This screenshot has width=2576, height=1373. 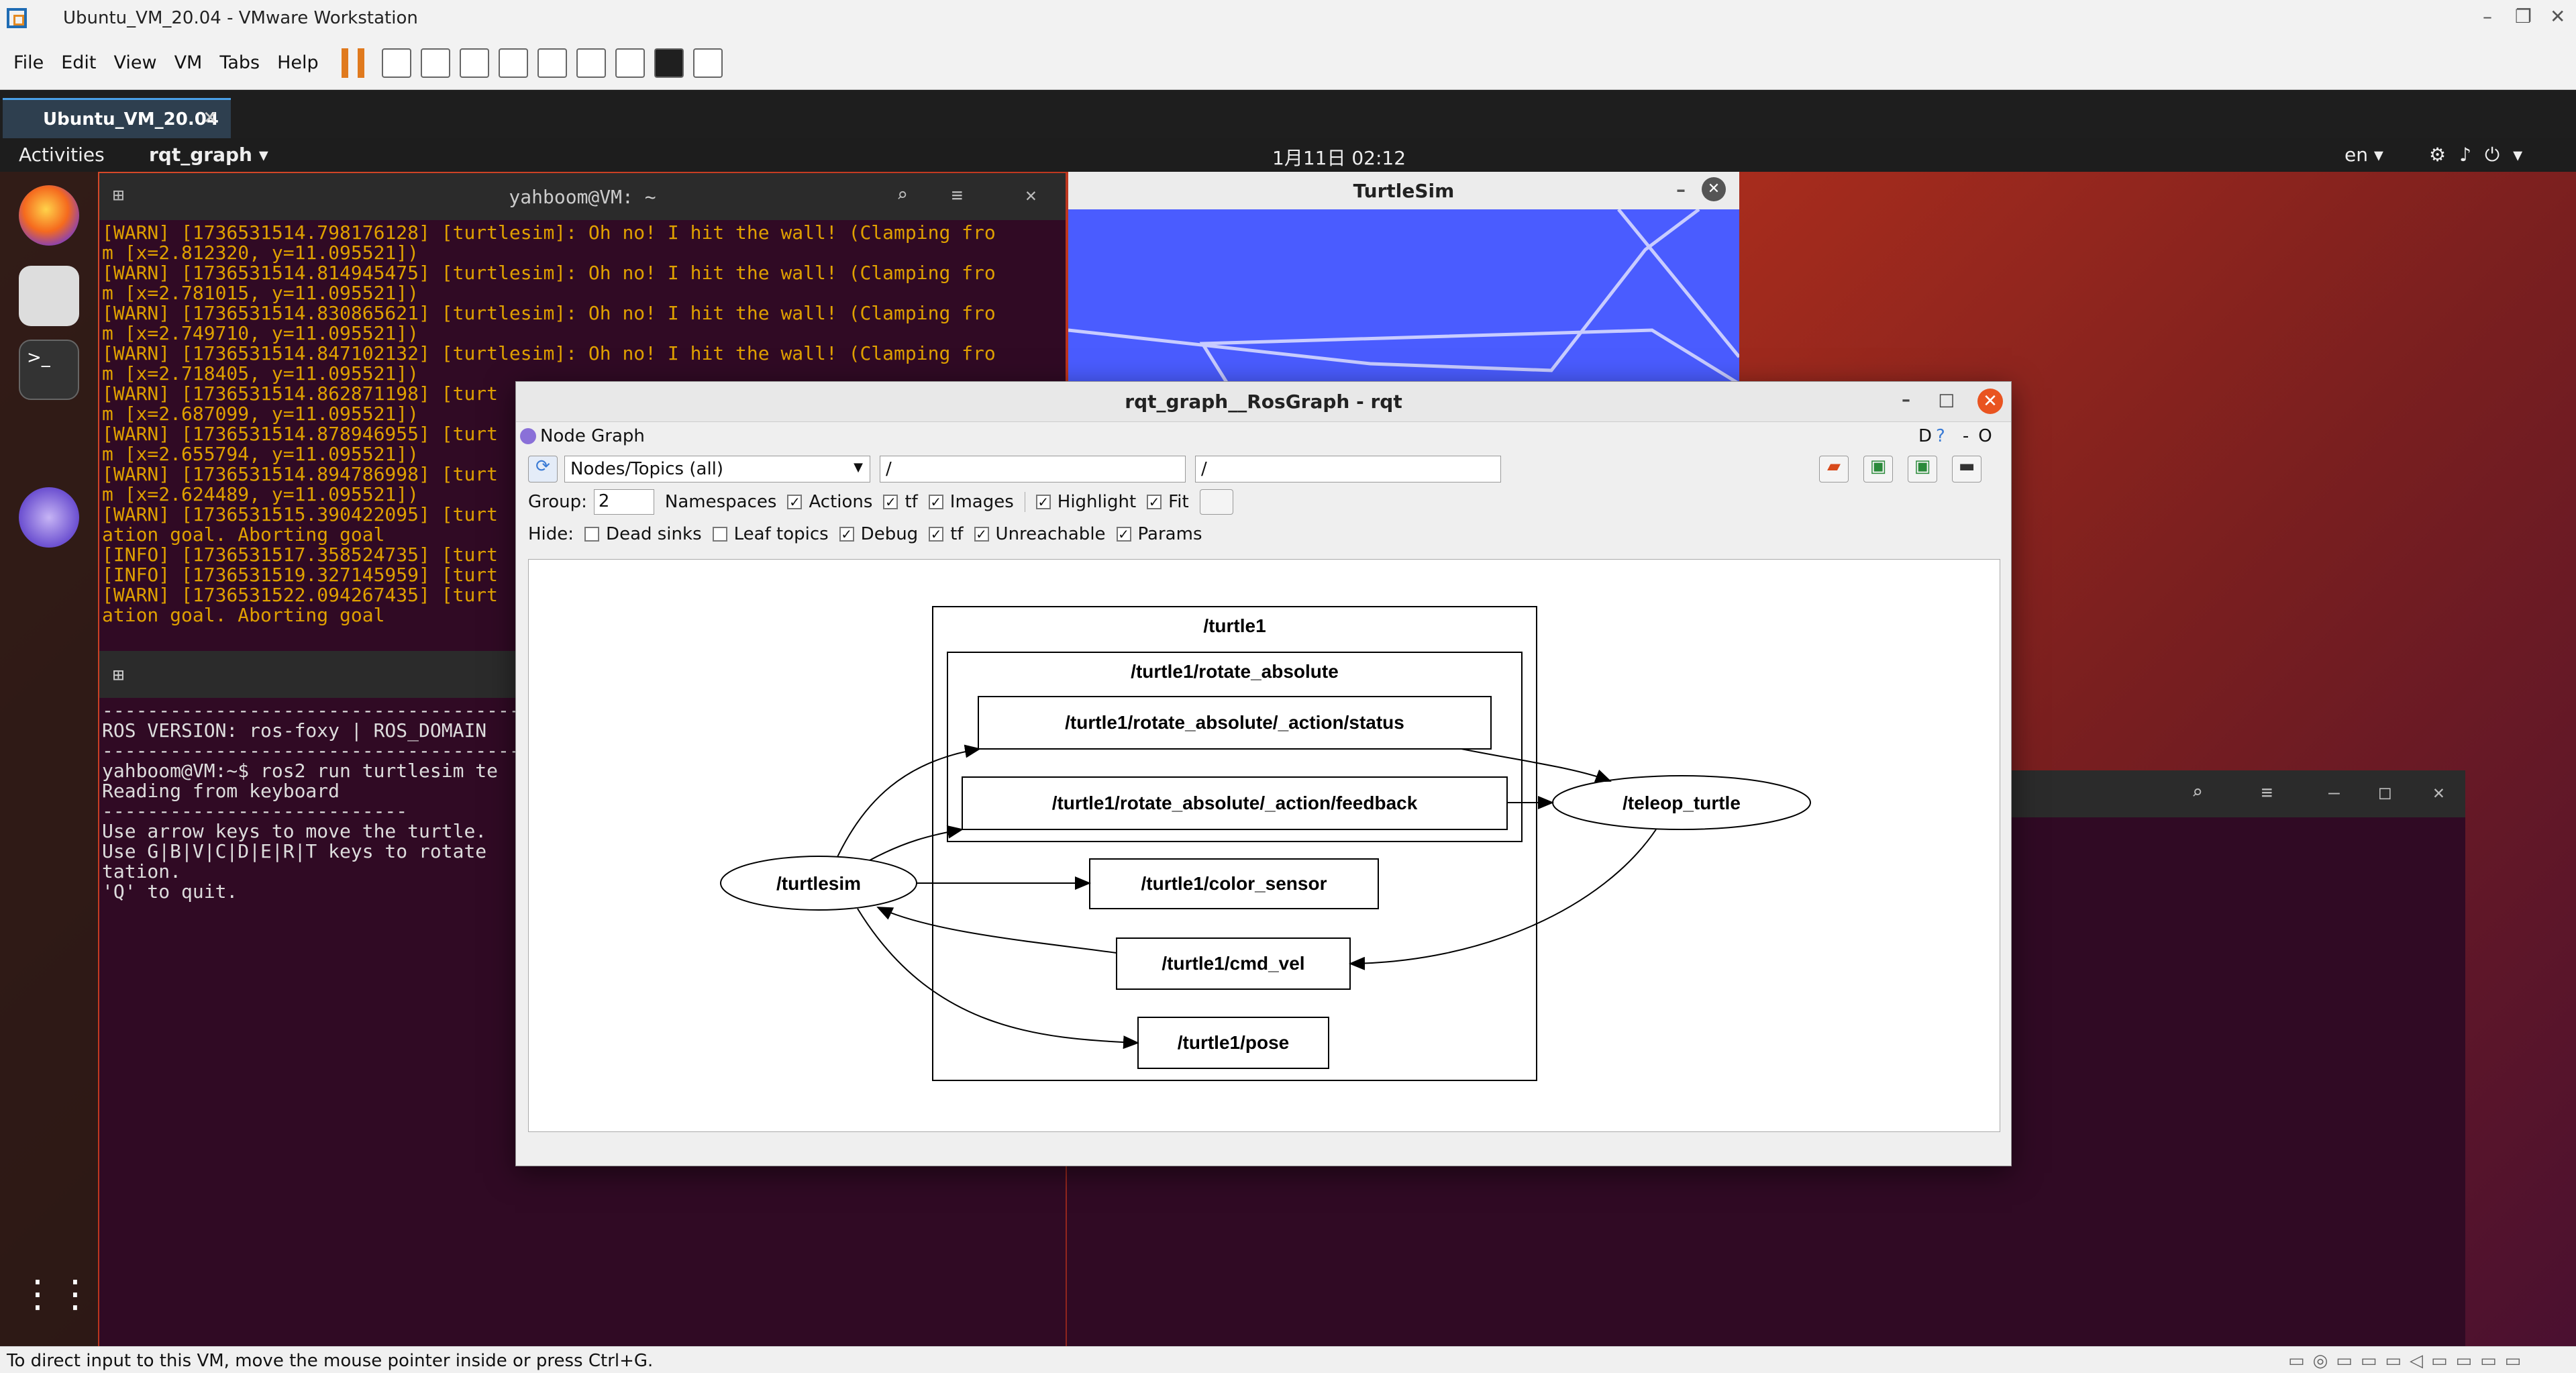 I want to click on highlight-checkbox: ✓, so click(x=1043, y=502).